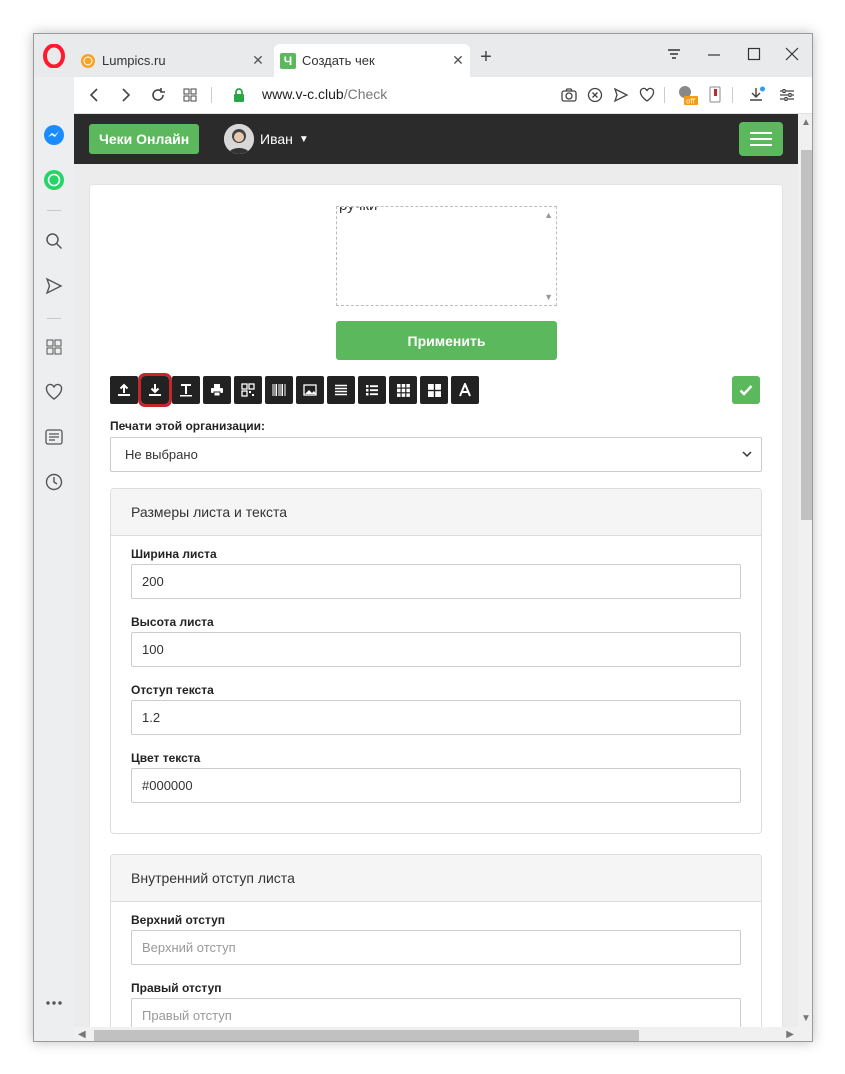  Describe the element at coordinates (217, 390) in the screenshot. I see `print-icon` at that location.